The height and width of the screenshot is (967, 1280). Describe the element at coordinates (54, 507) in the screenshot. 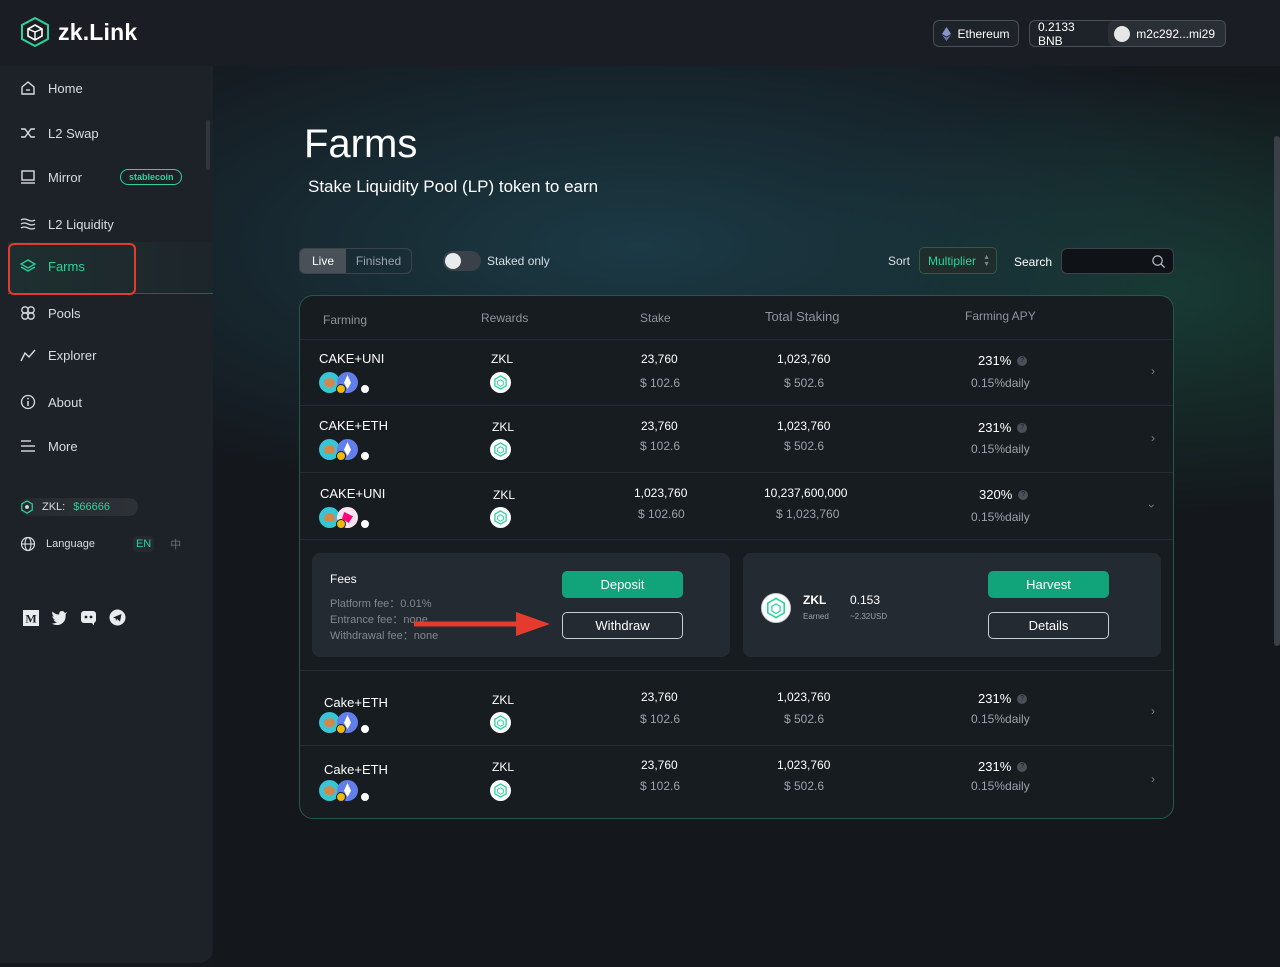

I see `zkl-label: ZKL:` at that location.